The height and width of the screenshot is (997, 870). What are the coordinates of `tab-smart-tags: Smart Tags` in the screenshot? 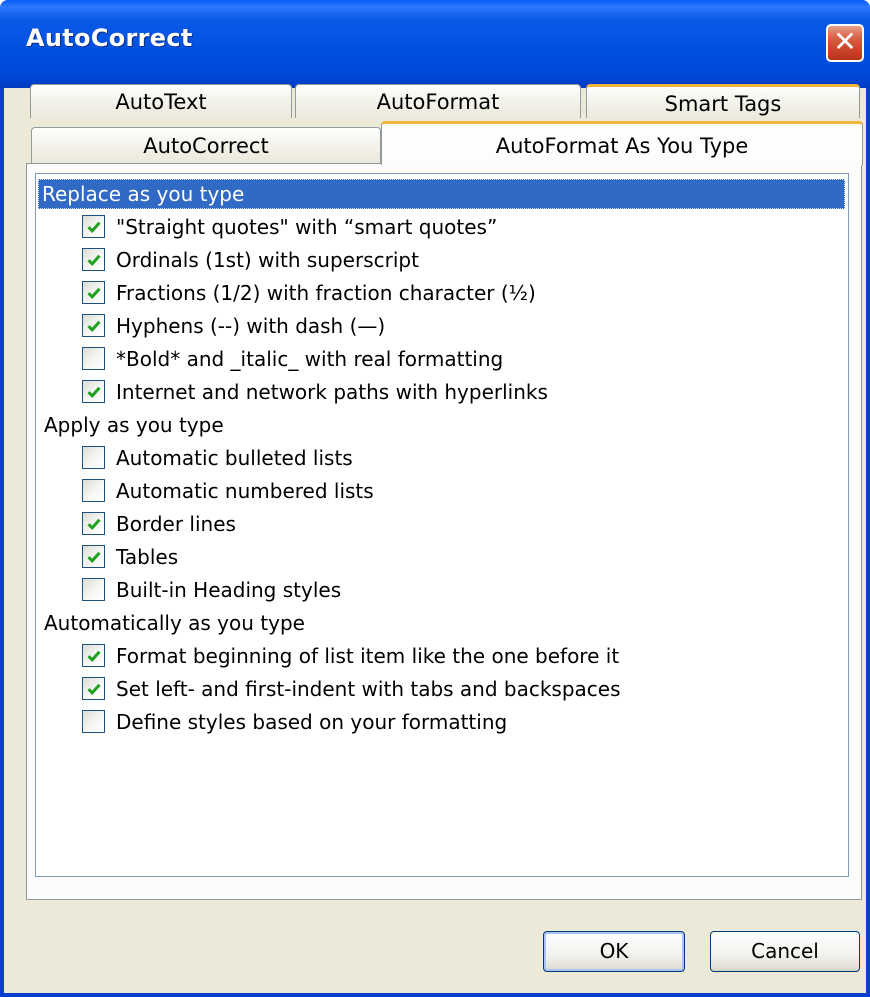 It's located at (723, 101).